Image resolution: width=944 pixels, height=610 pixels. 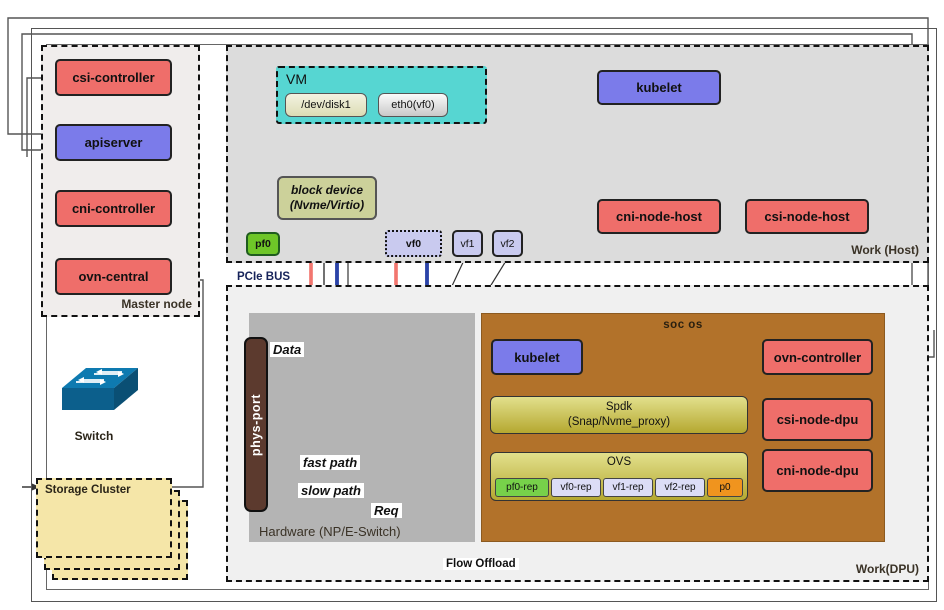 I want to click on vm-device-dev-disk1: /dev/disk1, so click(x=326, y=105).